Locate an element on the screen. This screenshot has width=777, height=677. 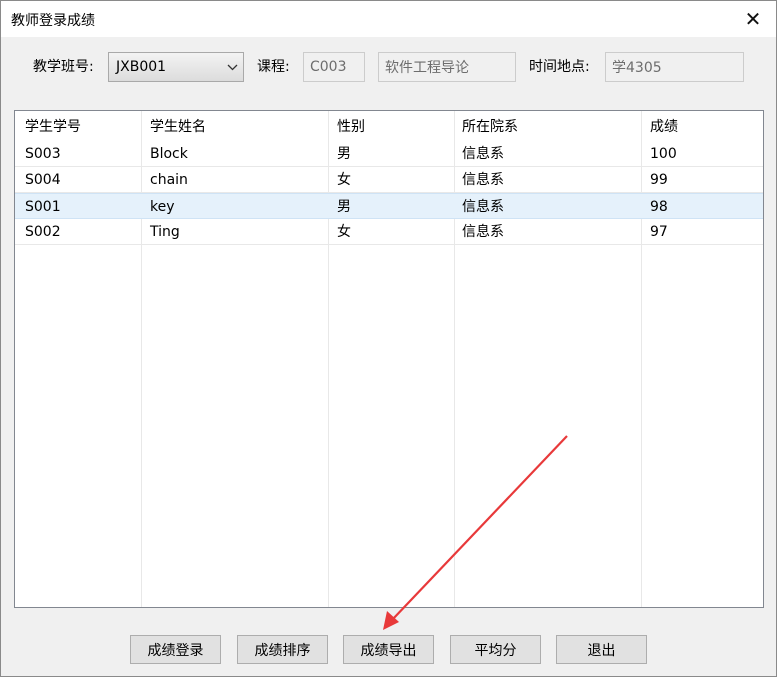
class-label: 教学班号: is located at coordinates (63, 67).